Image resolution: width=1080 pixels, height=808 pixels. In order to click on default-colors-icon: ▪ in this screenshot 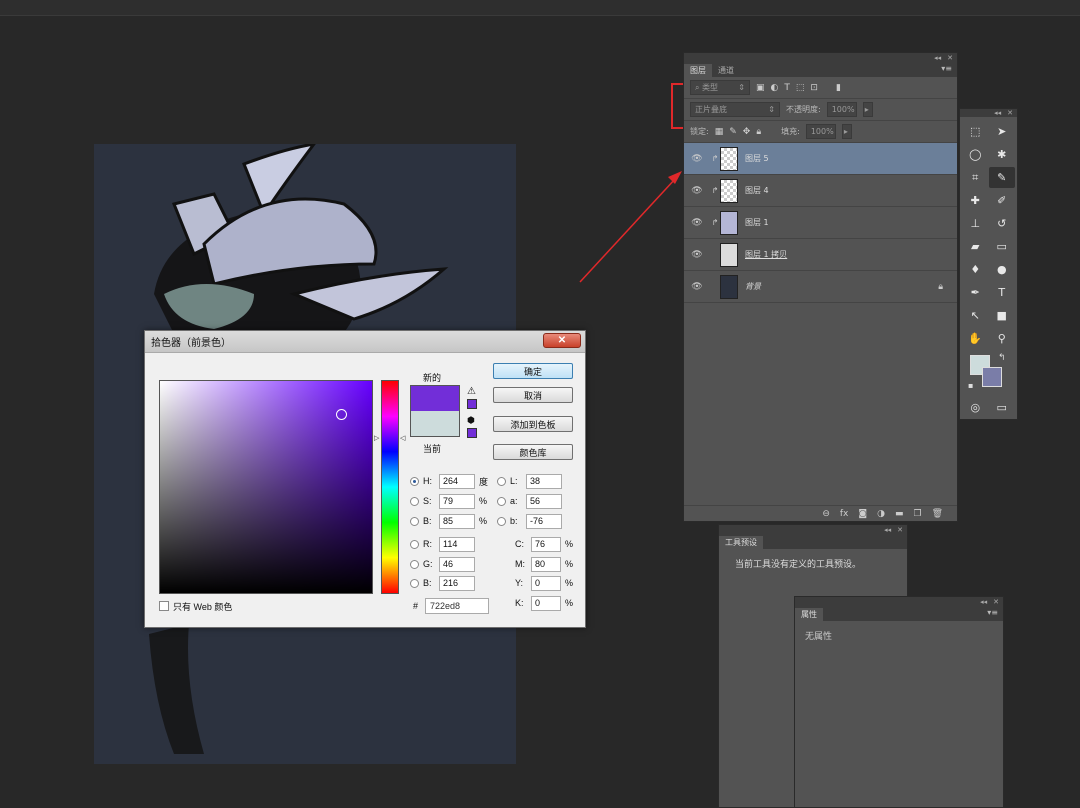, I will do `click(970, 385)`.